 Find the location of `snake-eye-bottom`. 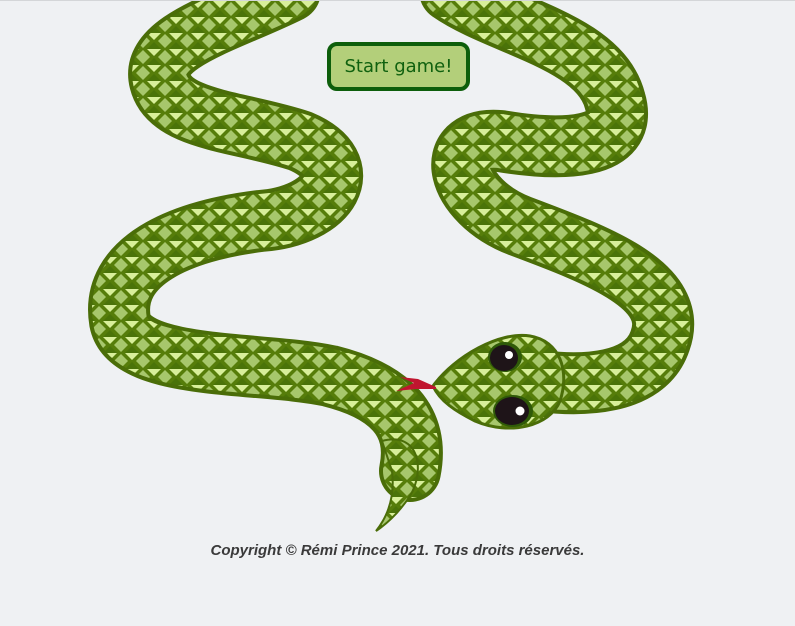

snake-eye-bottom is located at coordinates (513, 411).